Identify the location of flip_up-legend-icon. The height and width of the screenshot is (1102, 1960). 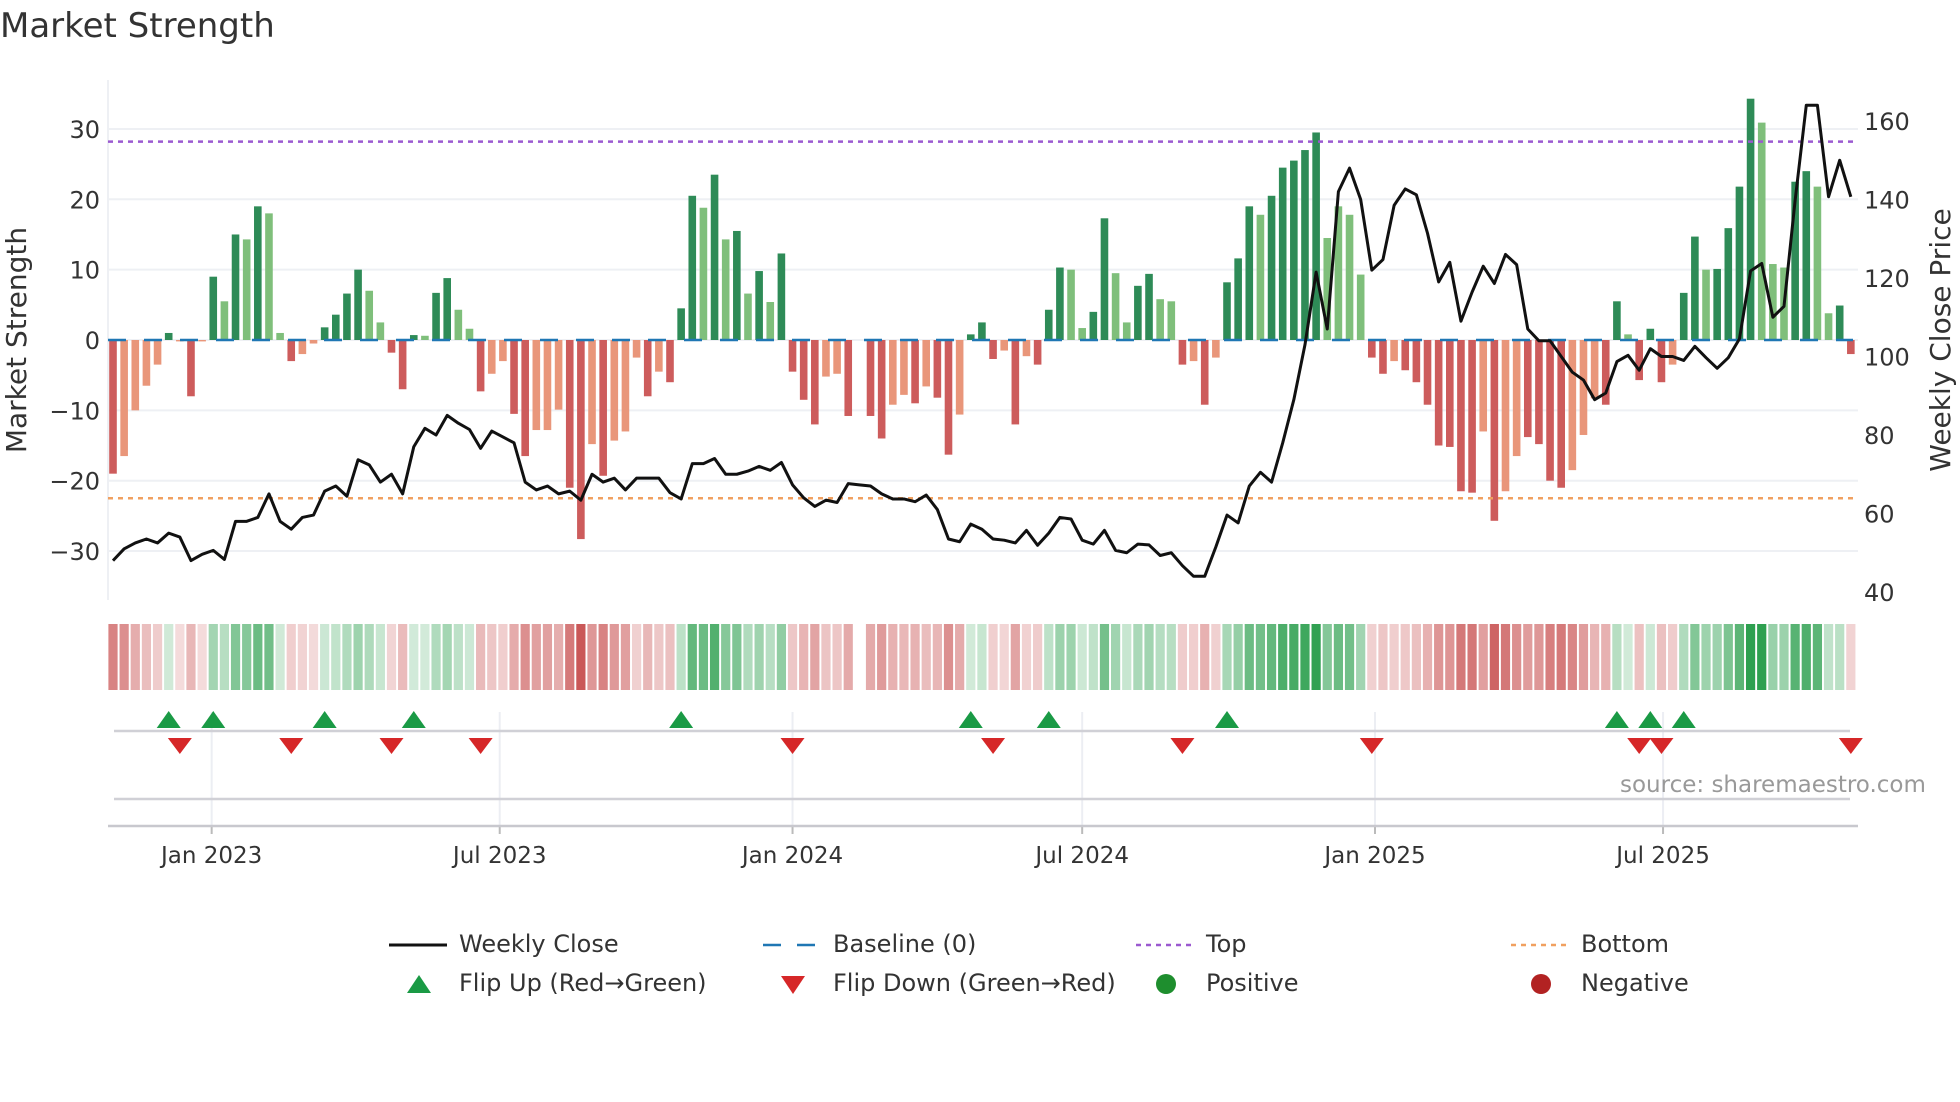
(419, 984).